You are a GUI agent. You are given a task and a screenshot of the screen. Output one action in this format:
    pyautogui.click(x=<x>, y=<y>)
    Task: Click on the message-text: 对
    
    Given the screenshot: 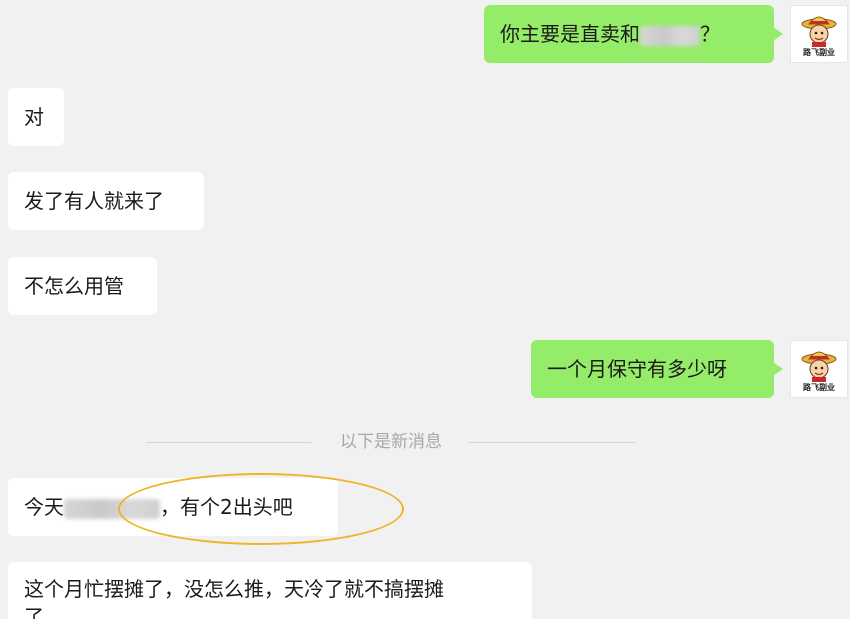 What is the action you would take?
    pyautogui.click(x=34, y=117)
    